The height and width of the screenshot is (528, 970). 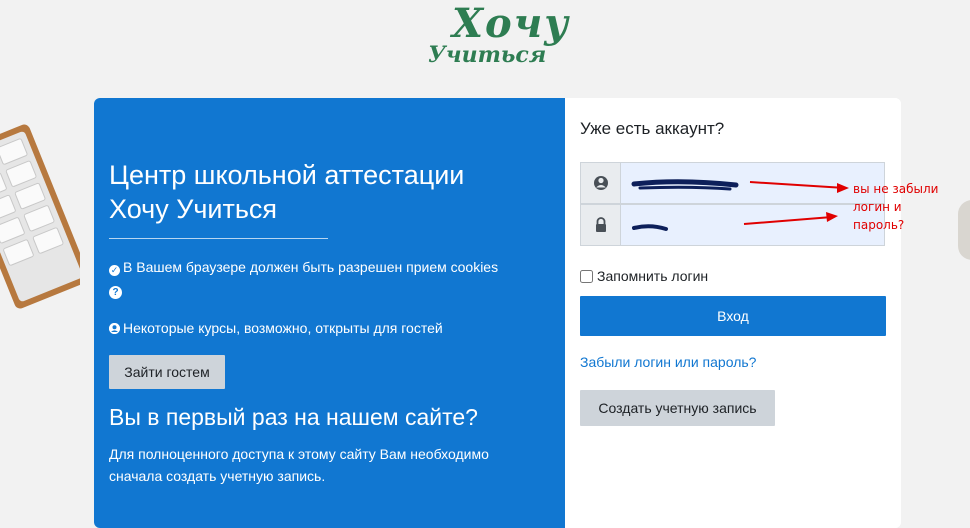 I want to click on lock-icon, so click(x=601, y=224).